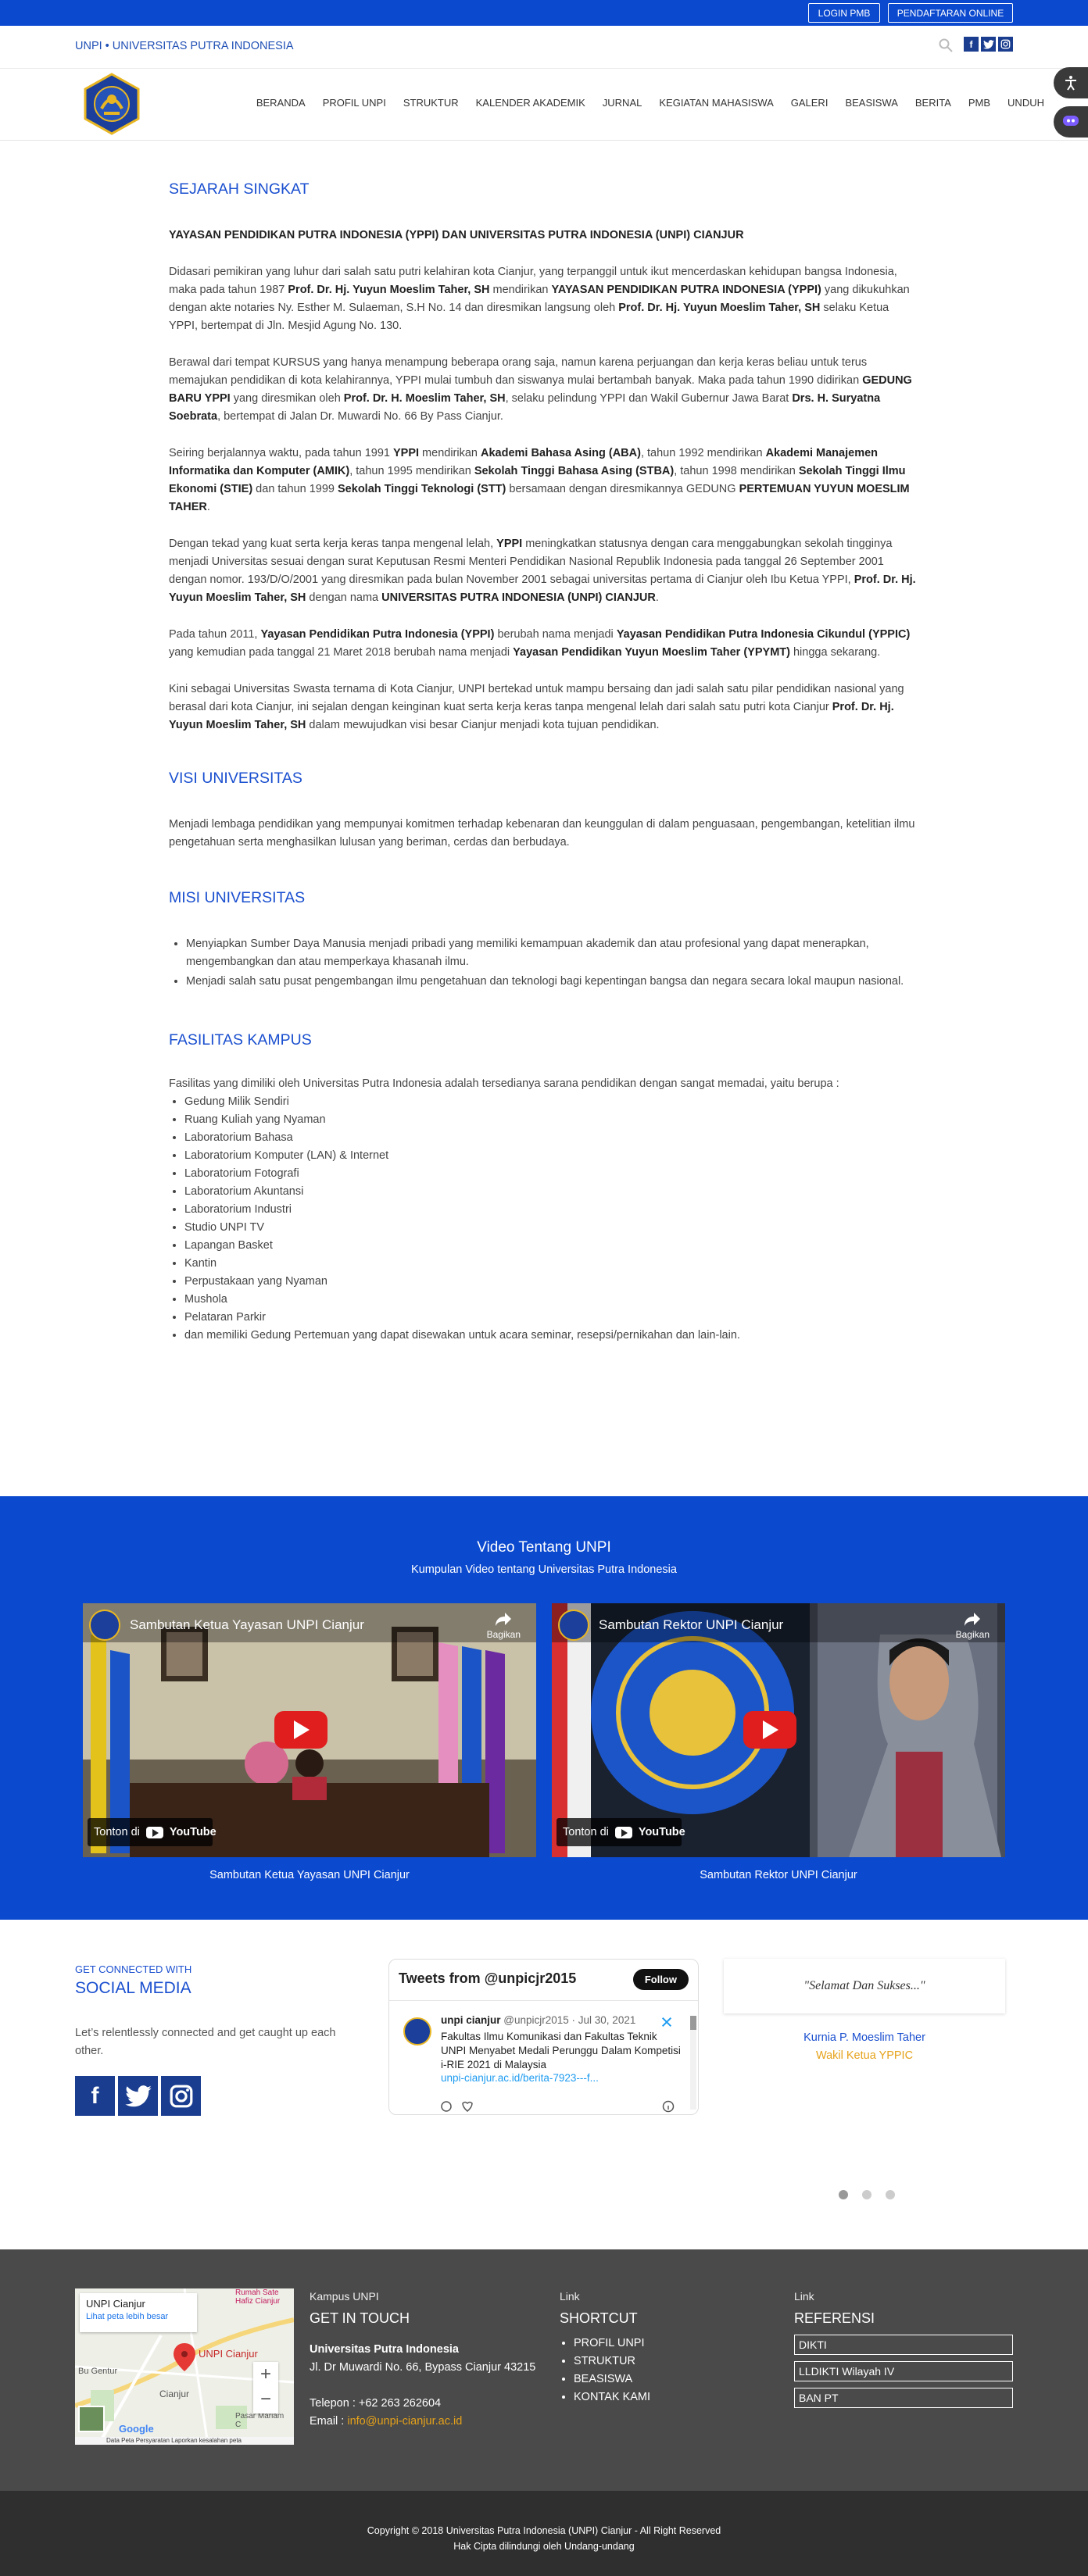 The width and height of the screenshot is (1088, 2576). I want to click on nav-item: JURNAL, so click(622, 103).